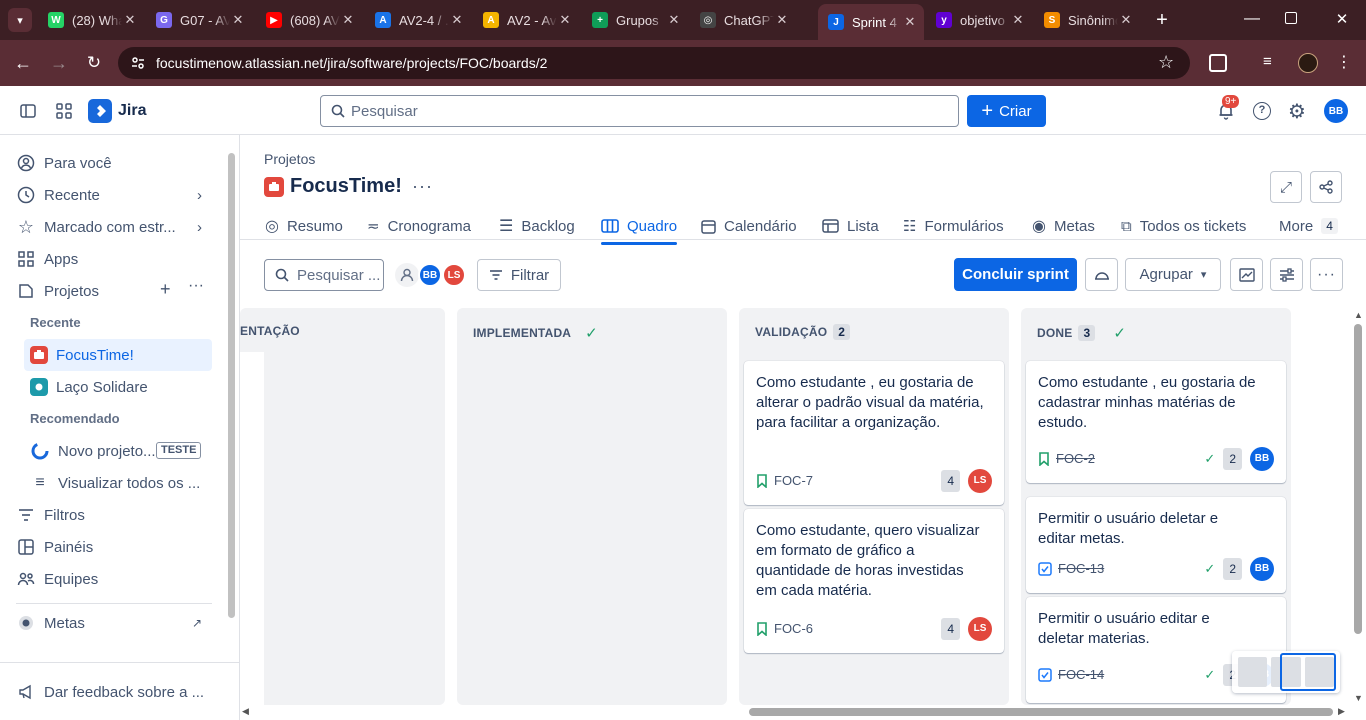  I want to click on browser-tab: + Grupos ✕, so click(635, 20).